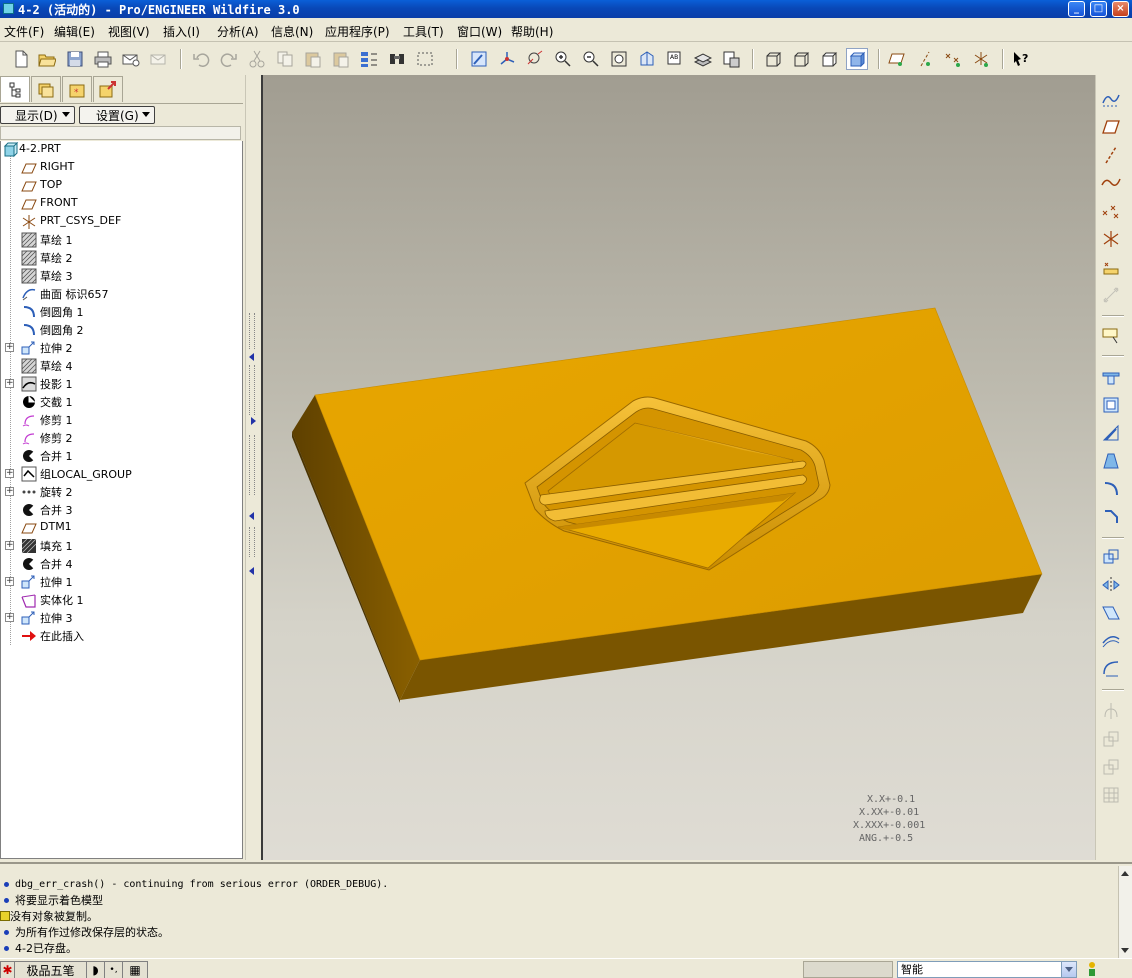  I want to click on mirror-icon, so click(1111, 585).